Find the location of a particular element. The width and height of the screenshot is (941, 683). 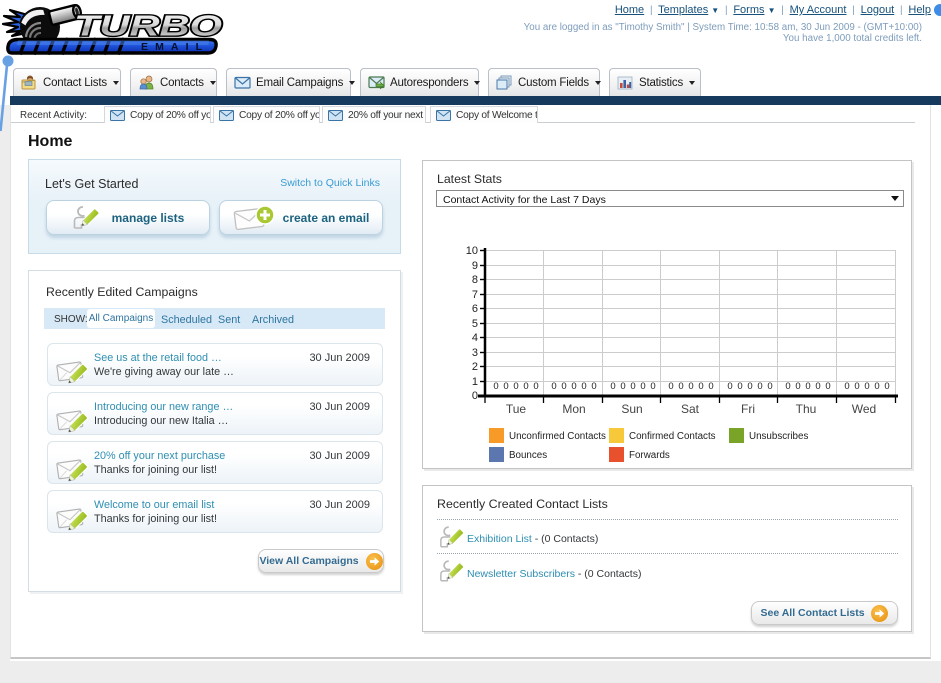

svg-text: TURBO is located at coordinates (148, 27).